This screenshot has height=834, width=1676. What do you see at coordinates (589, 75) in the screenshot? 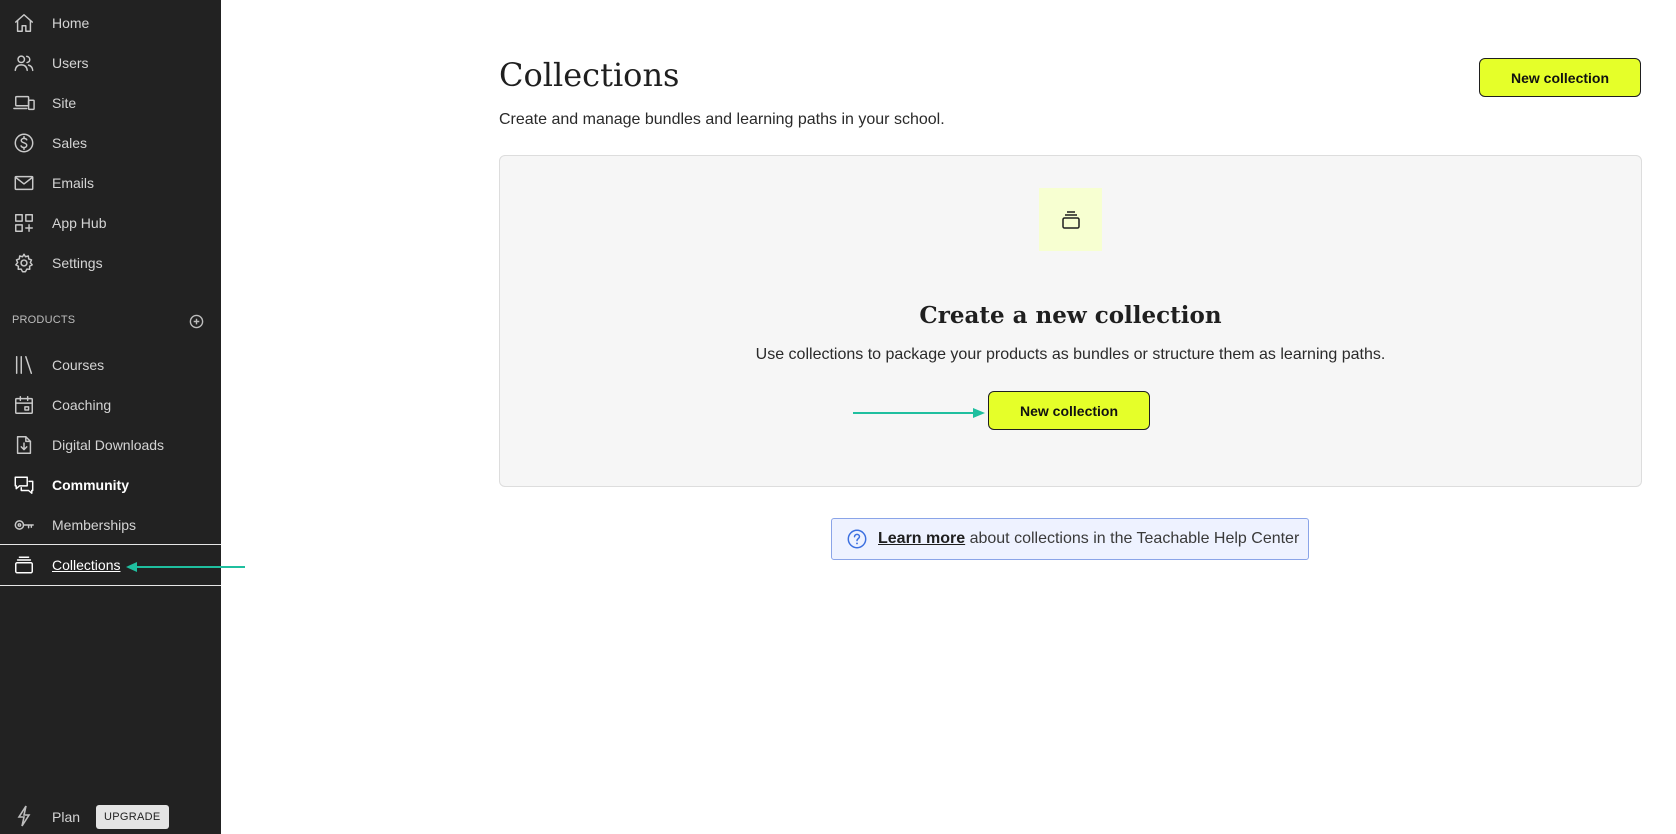
I see `page-title: Collections` at bounding box center [589, 75].